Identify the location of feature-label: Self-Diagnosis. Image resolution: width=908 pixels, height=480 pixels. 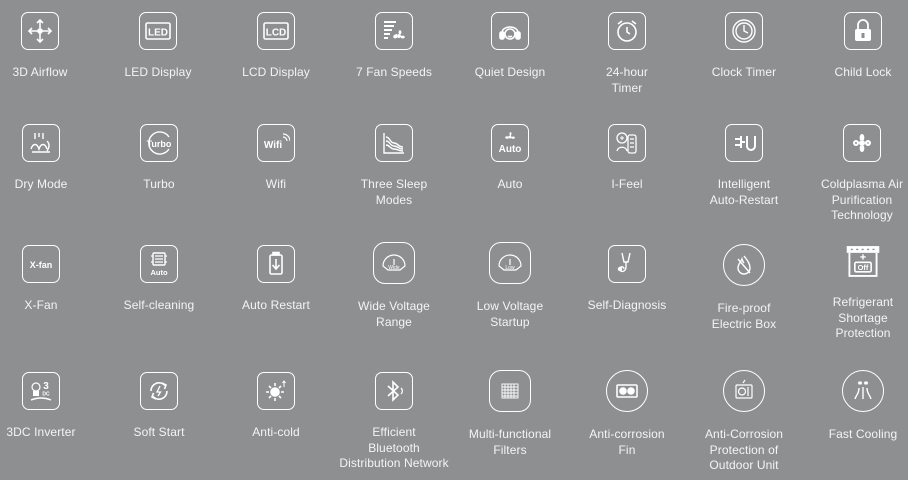
(627, 305).